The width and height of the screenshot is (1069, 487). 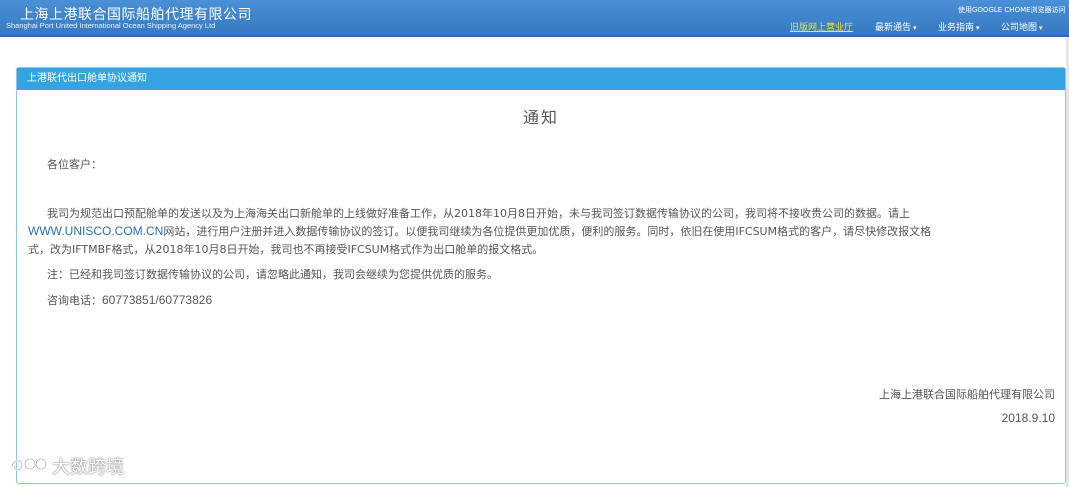 I want to click on nav-latest-notice-label: 最新通告, so click(x=893, y=28).